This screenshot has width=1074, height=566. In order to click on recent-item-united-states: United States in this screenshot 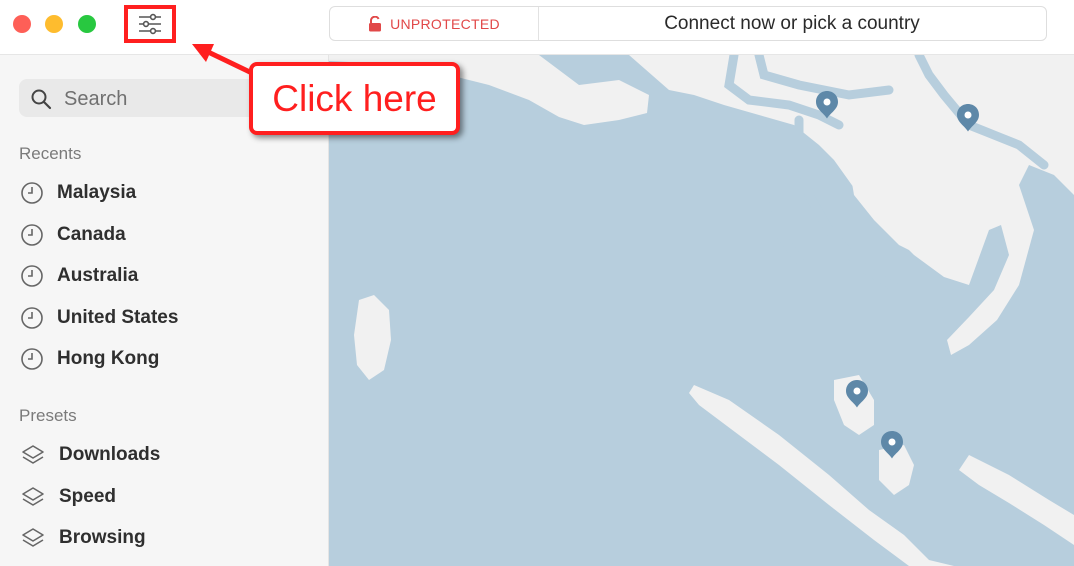, I will do `click(99, 318)`.